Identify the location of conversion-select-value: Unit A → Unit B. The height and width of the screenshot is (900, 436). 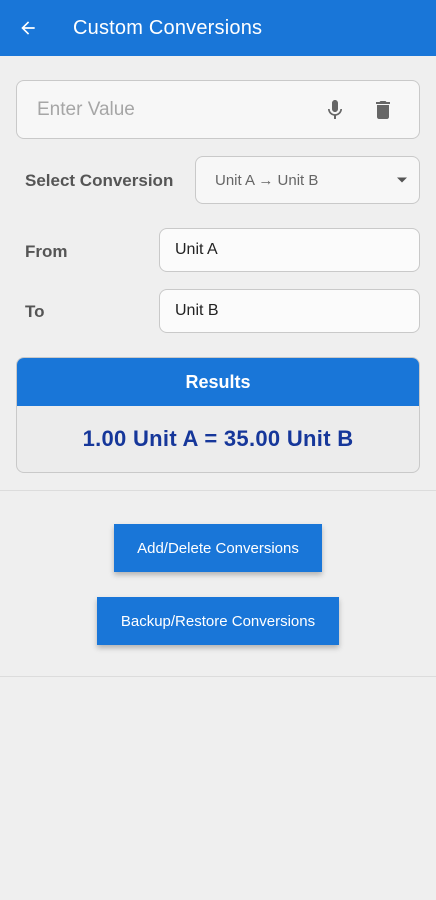
(267, 180).